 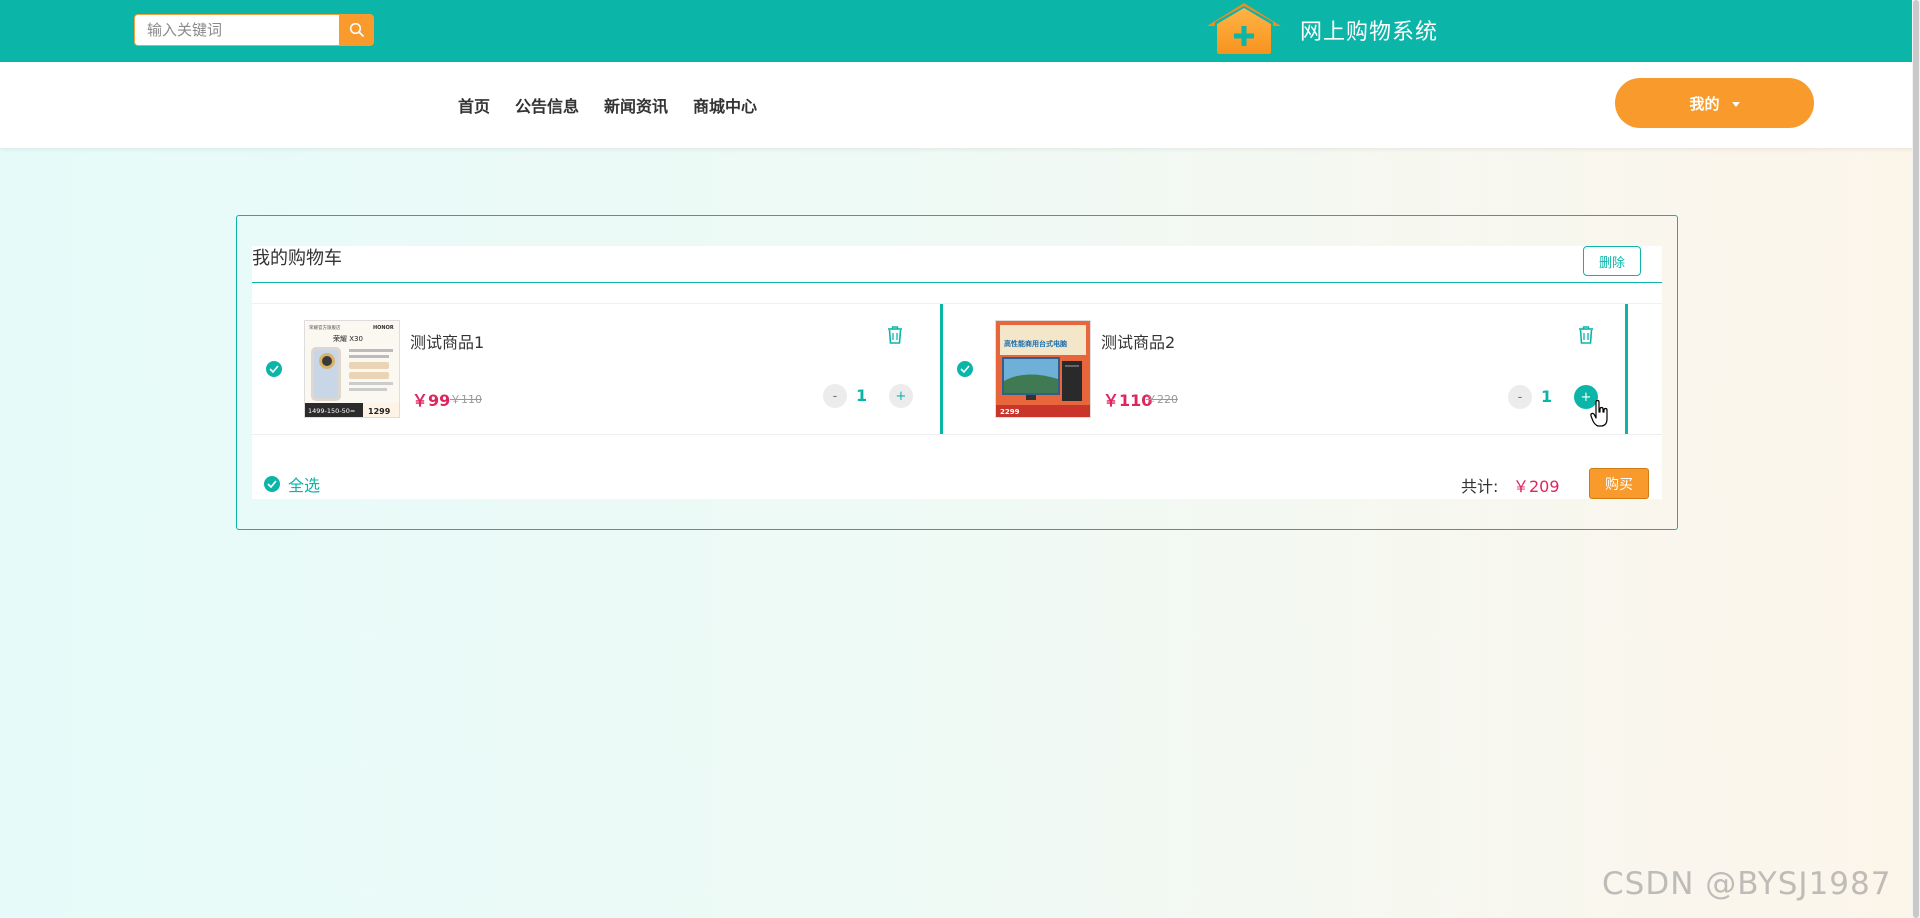 What do you see at coordinates (1536, 486) in the screenshot?
I see `total-value: ￥209` at bounding box center [1536, 486].